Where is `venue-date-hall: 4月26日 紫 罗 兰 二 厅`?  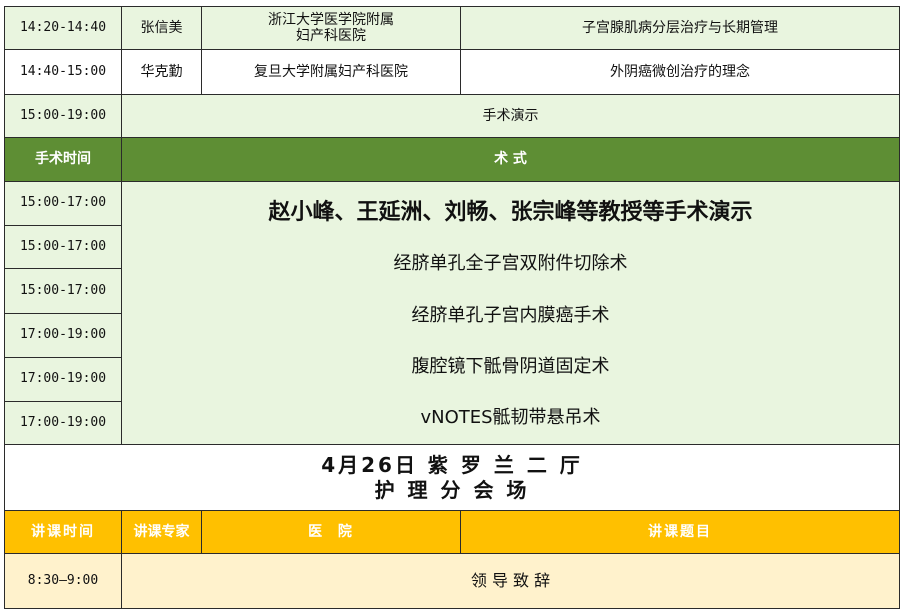
venue-date-hall: 4月26日 紫 罗 兰 二 厅 is located at coordinates (452, 464).